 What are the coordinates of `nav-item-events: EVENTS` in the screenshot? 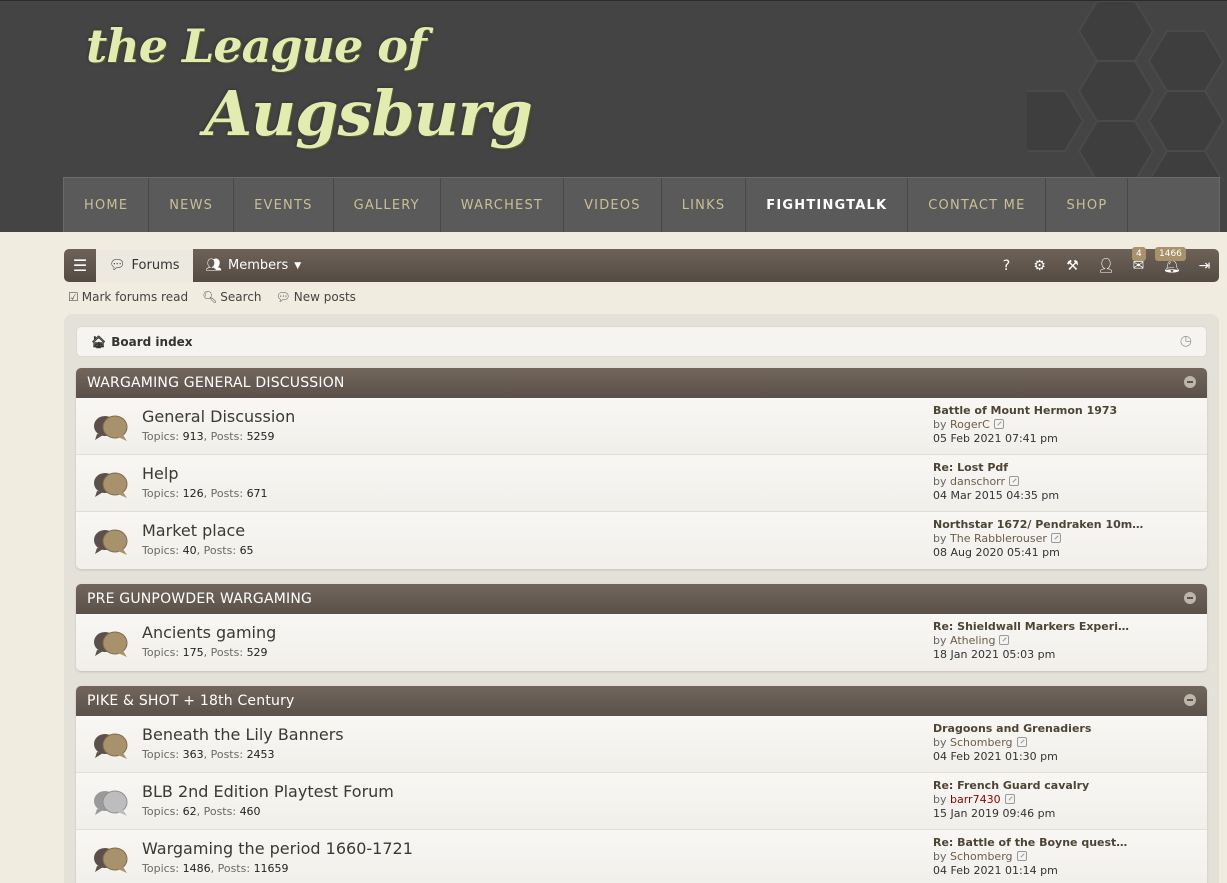 It's located at (284, 205).